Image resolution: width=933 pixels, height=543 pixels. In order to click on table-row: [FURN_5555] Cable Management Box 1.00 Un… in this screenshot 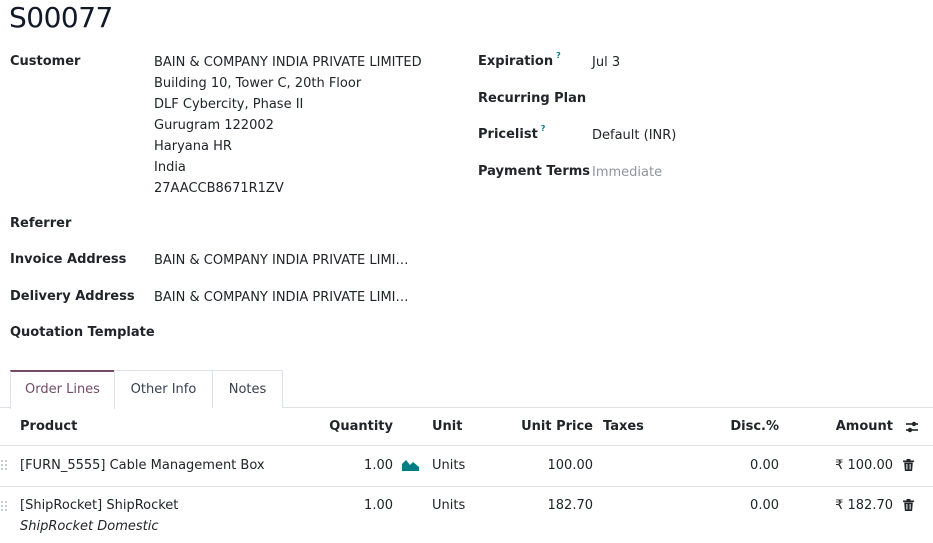, I will do `click(466, 466)`.